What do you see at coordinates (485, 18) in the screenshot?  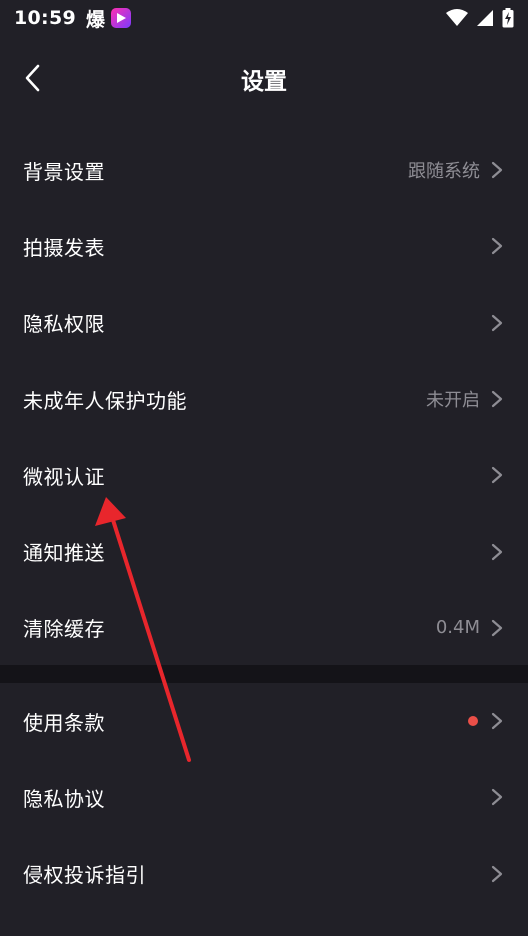 I see `signal-icon` at bounding box center [485, 18].